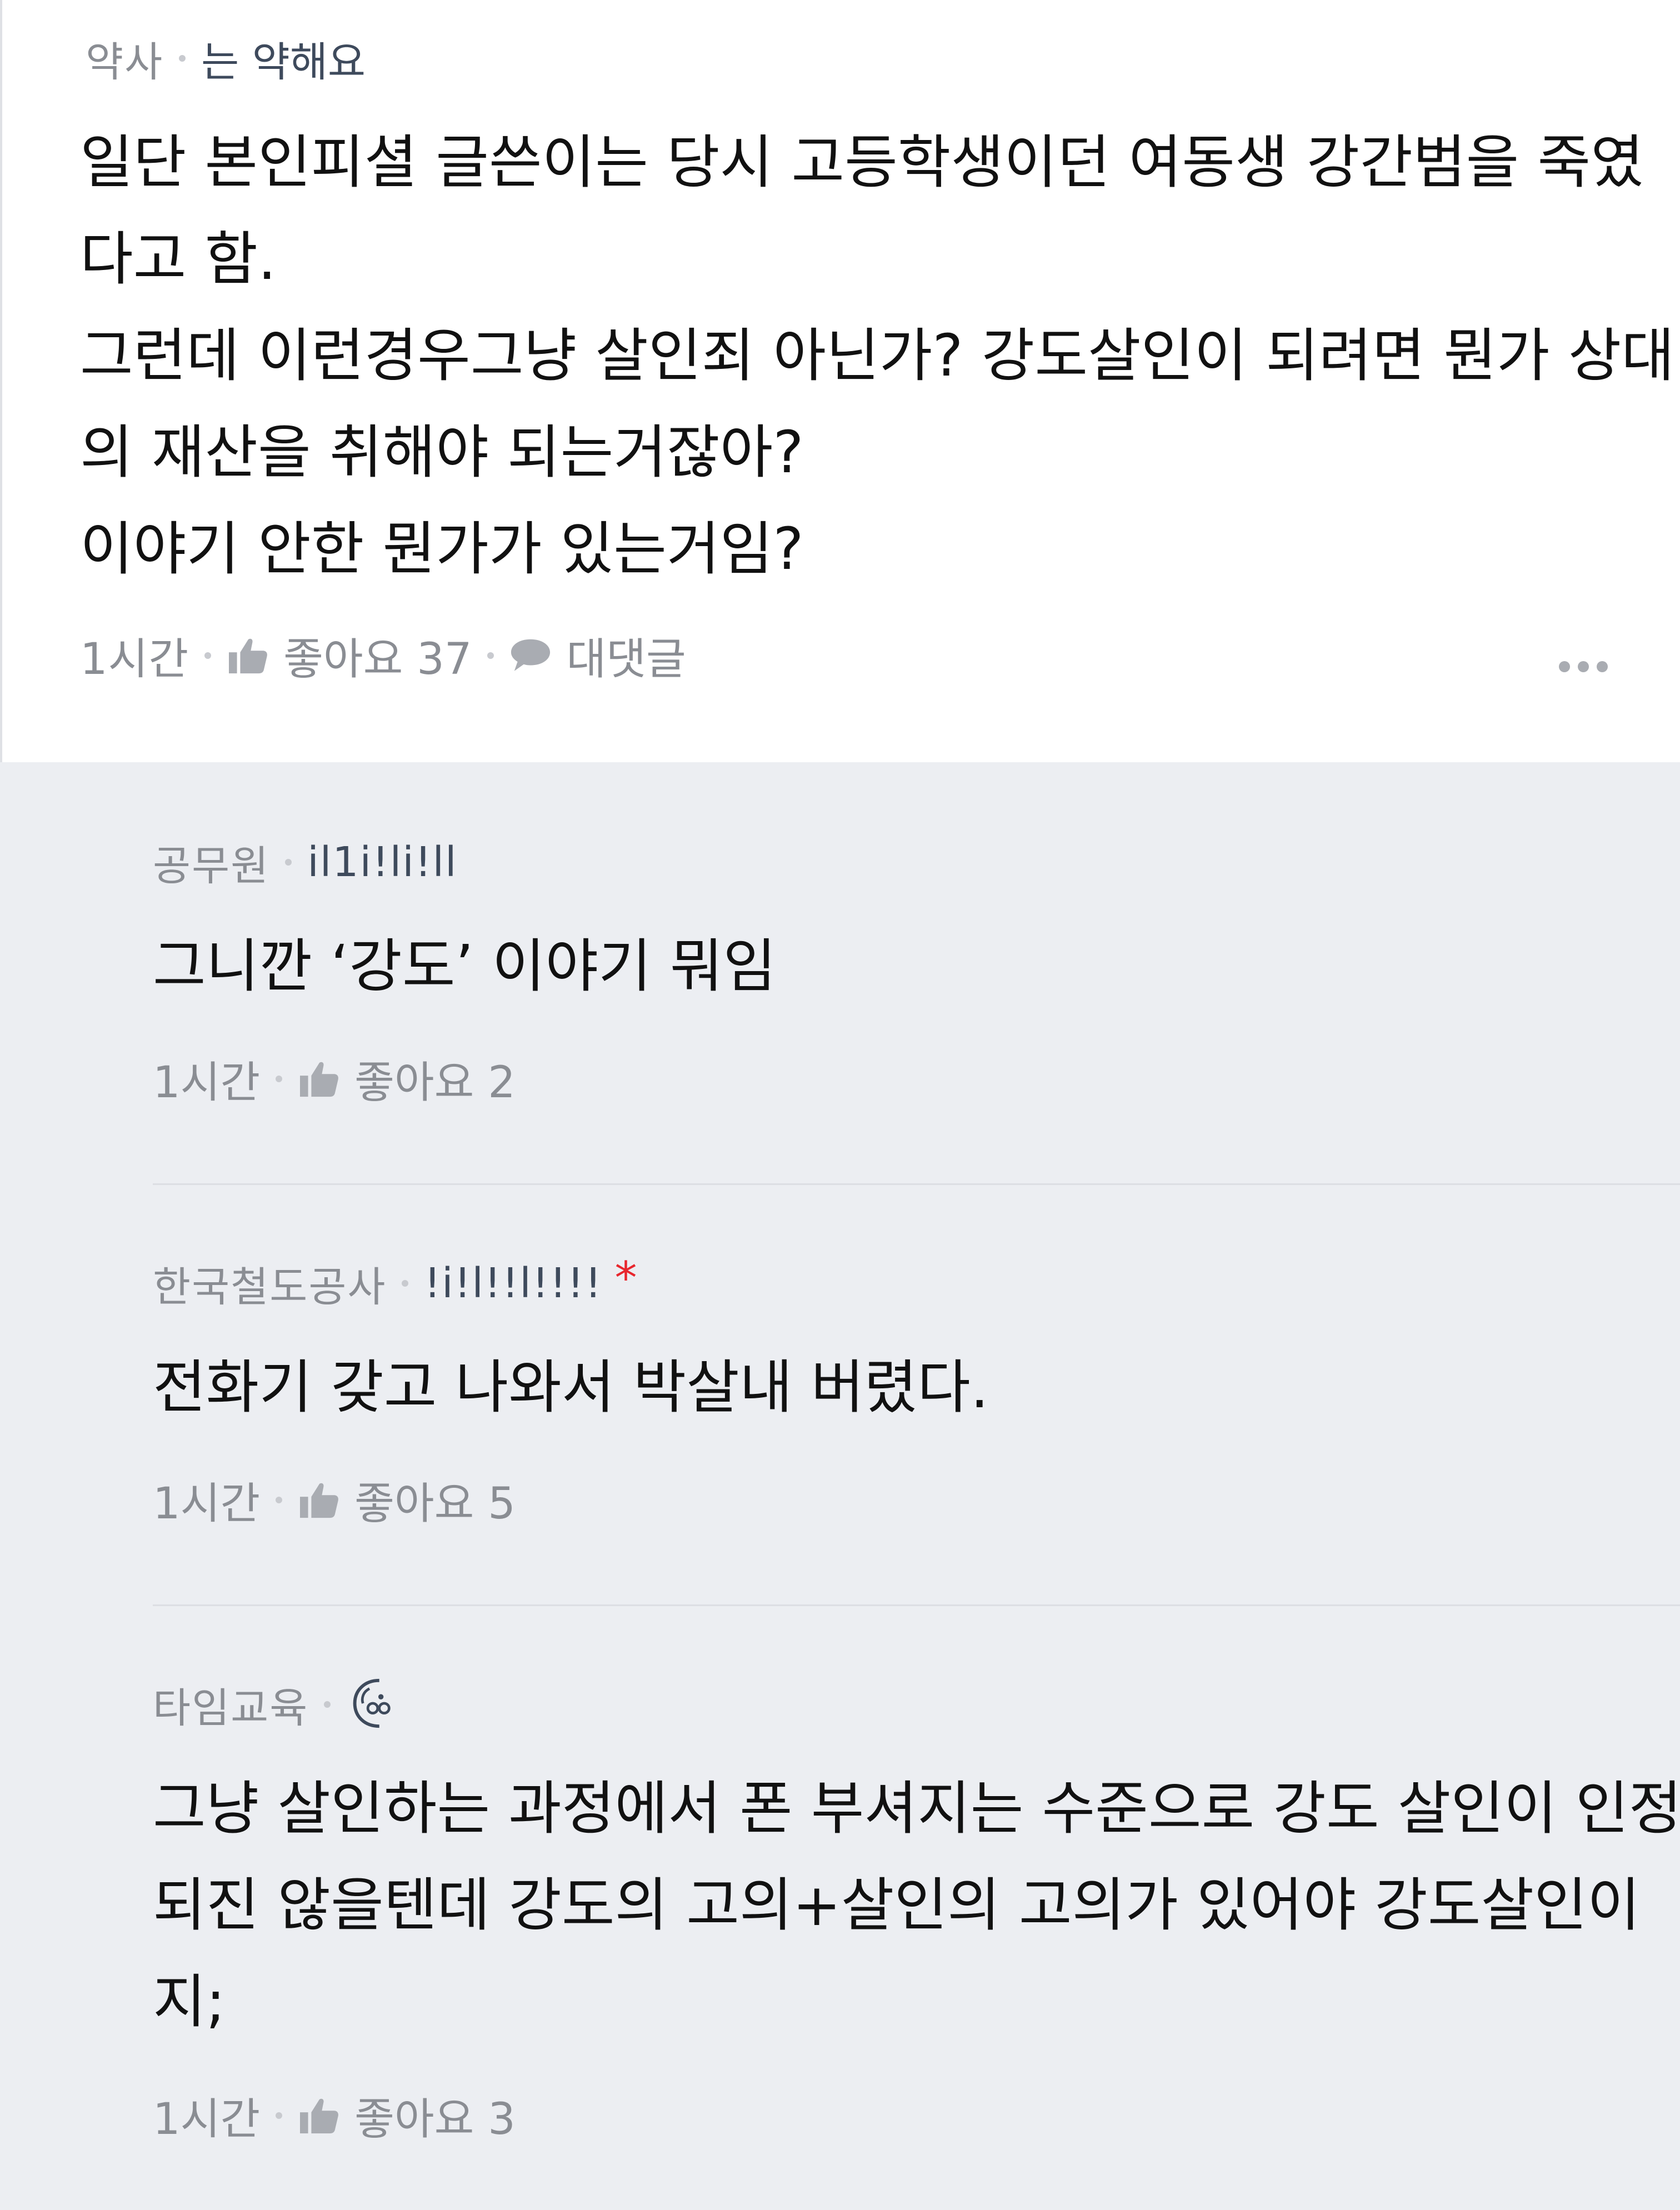 The image size is (1680, 2210). I want to click on like-button: 좋아요 37, so click(349, 656).